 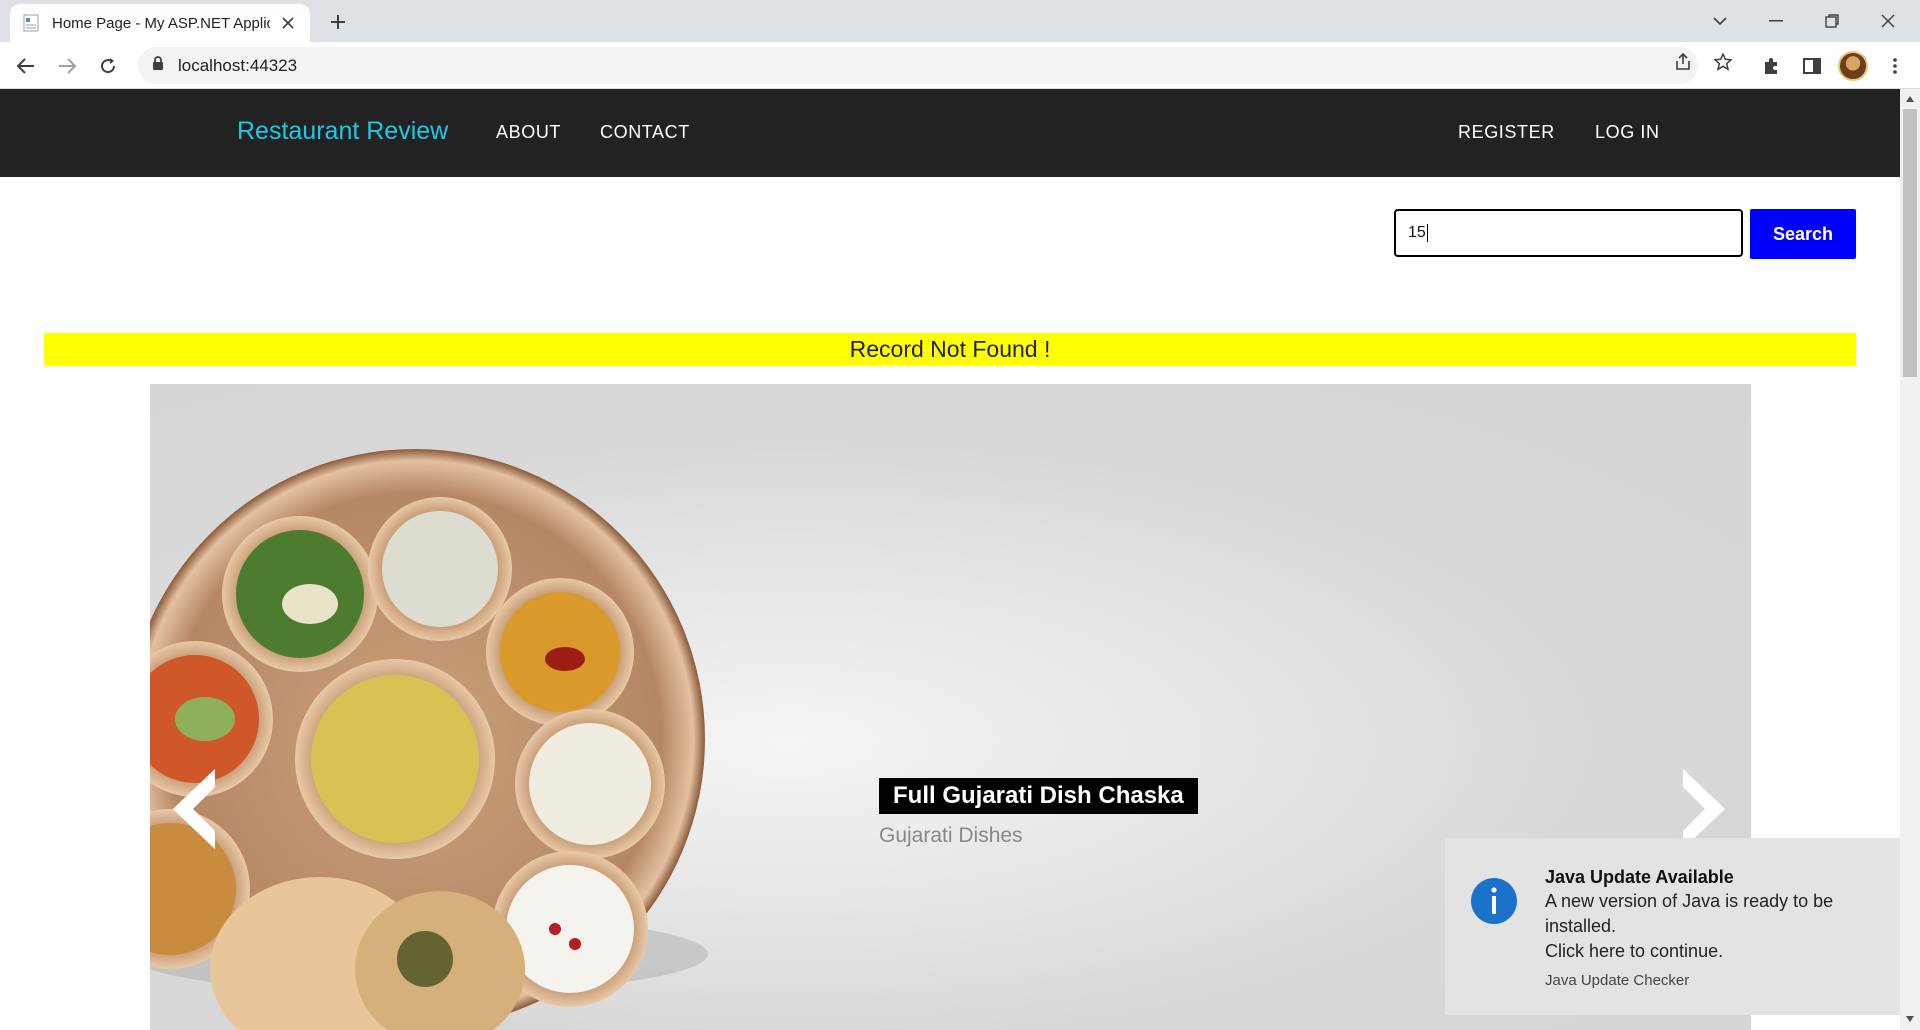 What do you see at coordinates (1888, 21) in the screenshot?
I see `close-window-icon` at bounding box center [1888, 21].